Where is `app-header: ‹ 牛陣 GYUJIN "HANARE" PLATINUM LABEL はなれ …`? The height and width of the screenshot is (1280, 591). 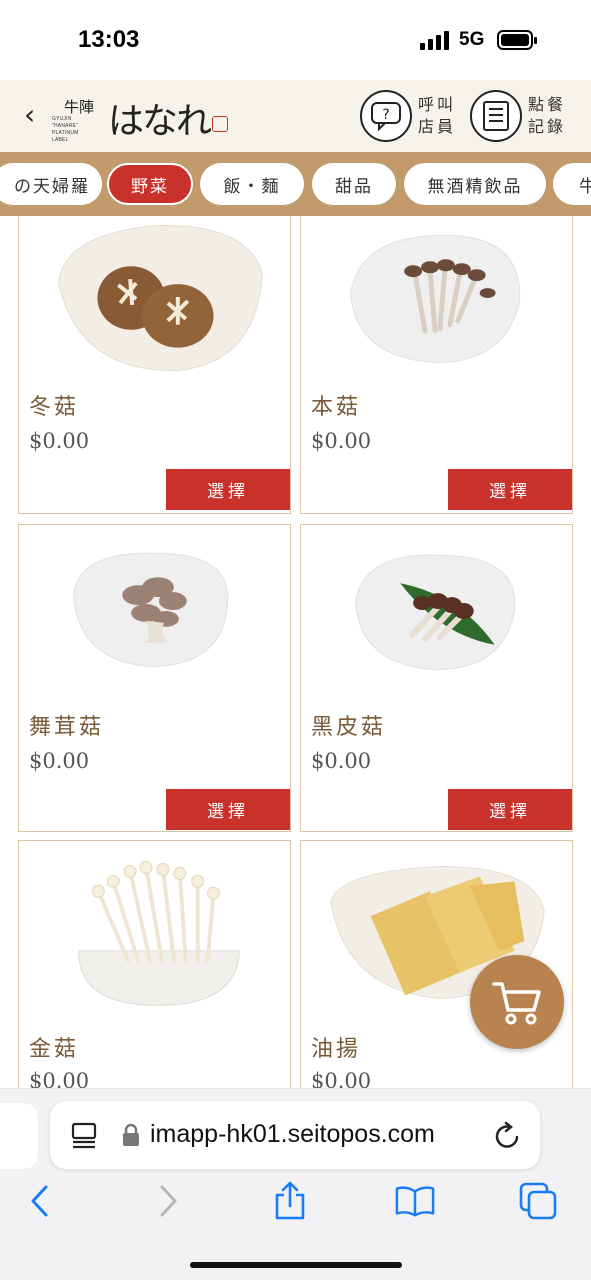
app-header: ‹ 牛陣 GYUJIN "HANARE" PLATINUM LABEL はなれ … is located at coordinates (295, 116).